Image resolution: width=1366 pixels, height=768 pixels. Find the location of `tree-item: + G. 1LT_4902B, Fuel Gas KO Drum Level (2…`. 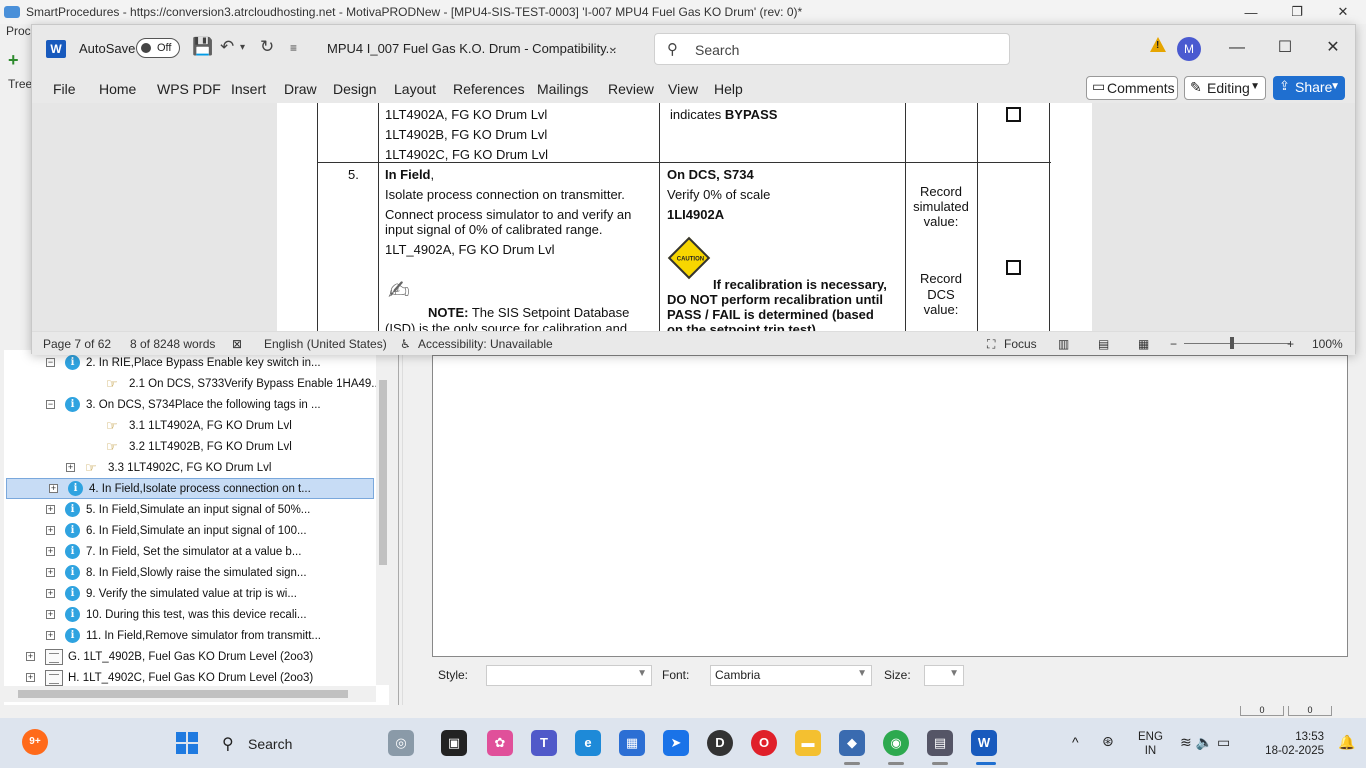

tree-item: + G. 1LT_4902B, Fuel Gas KO Drum Level (2… is located at coordinates (158, 656).